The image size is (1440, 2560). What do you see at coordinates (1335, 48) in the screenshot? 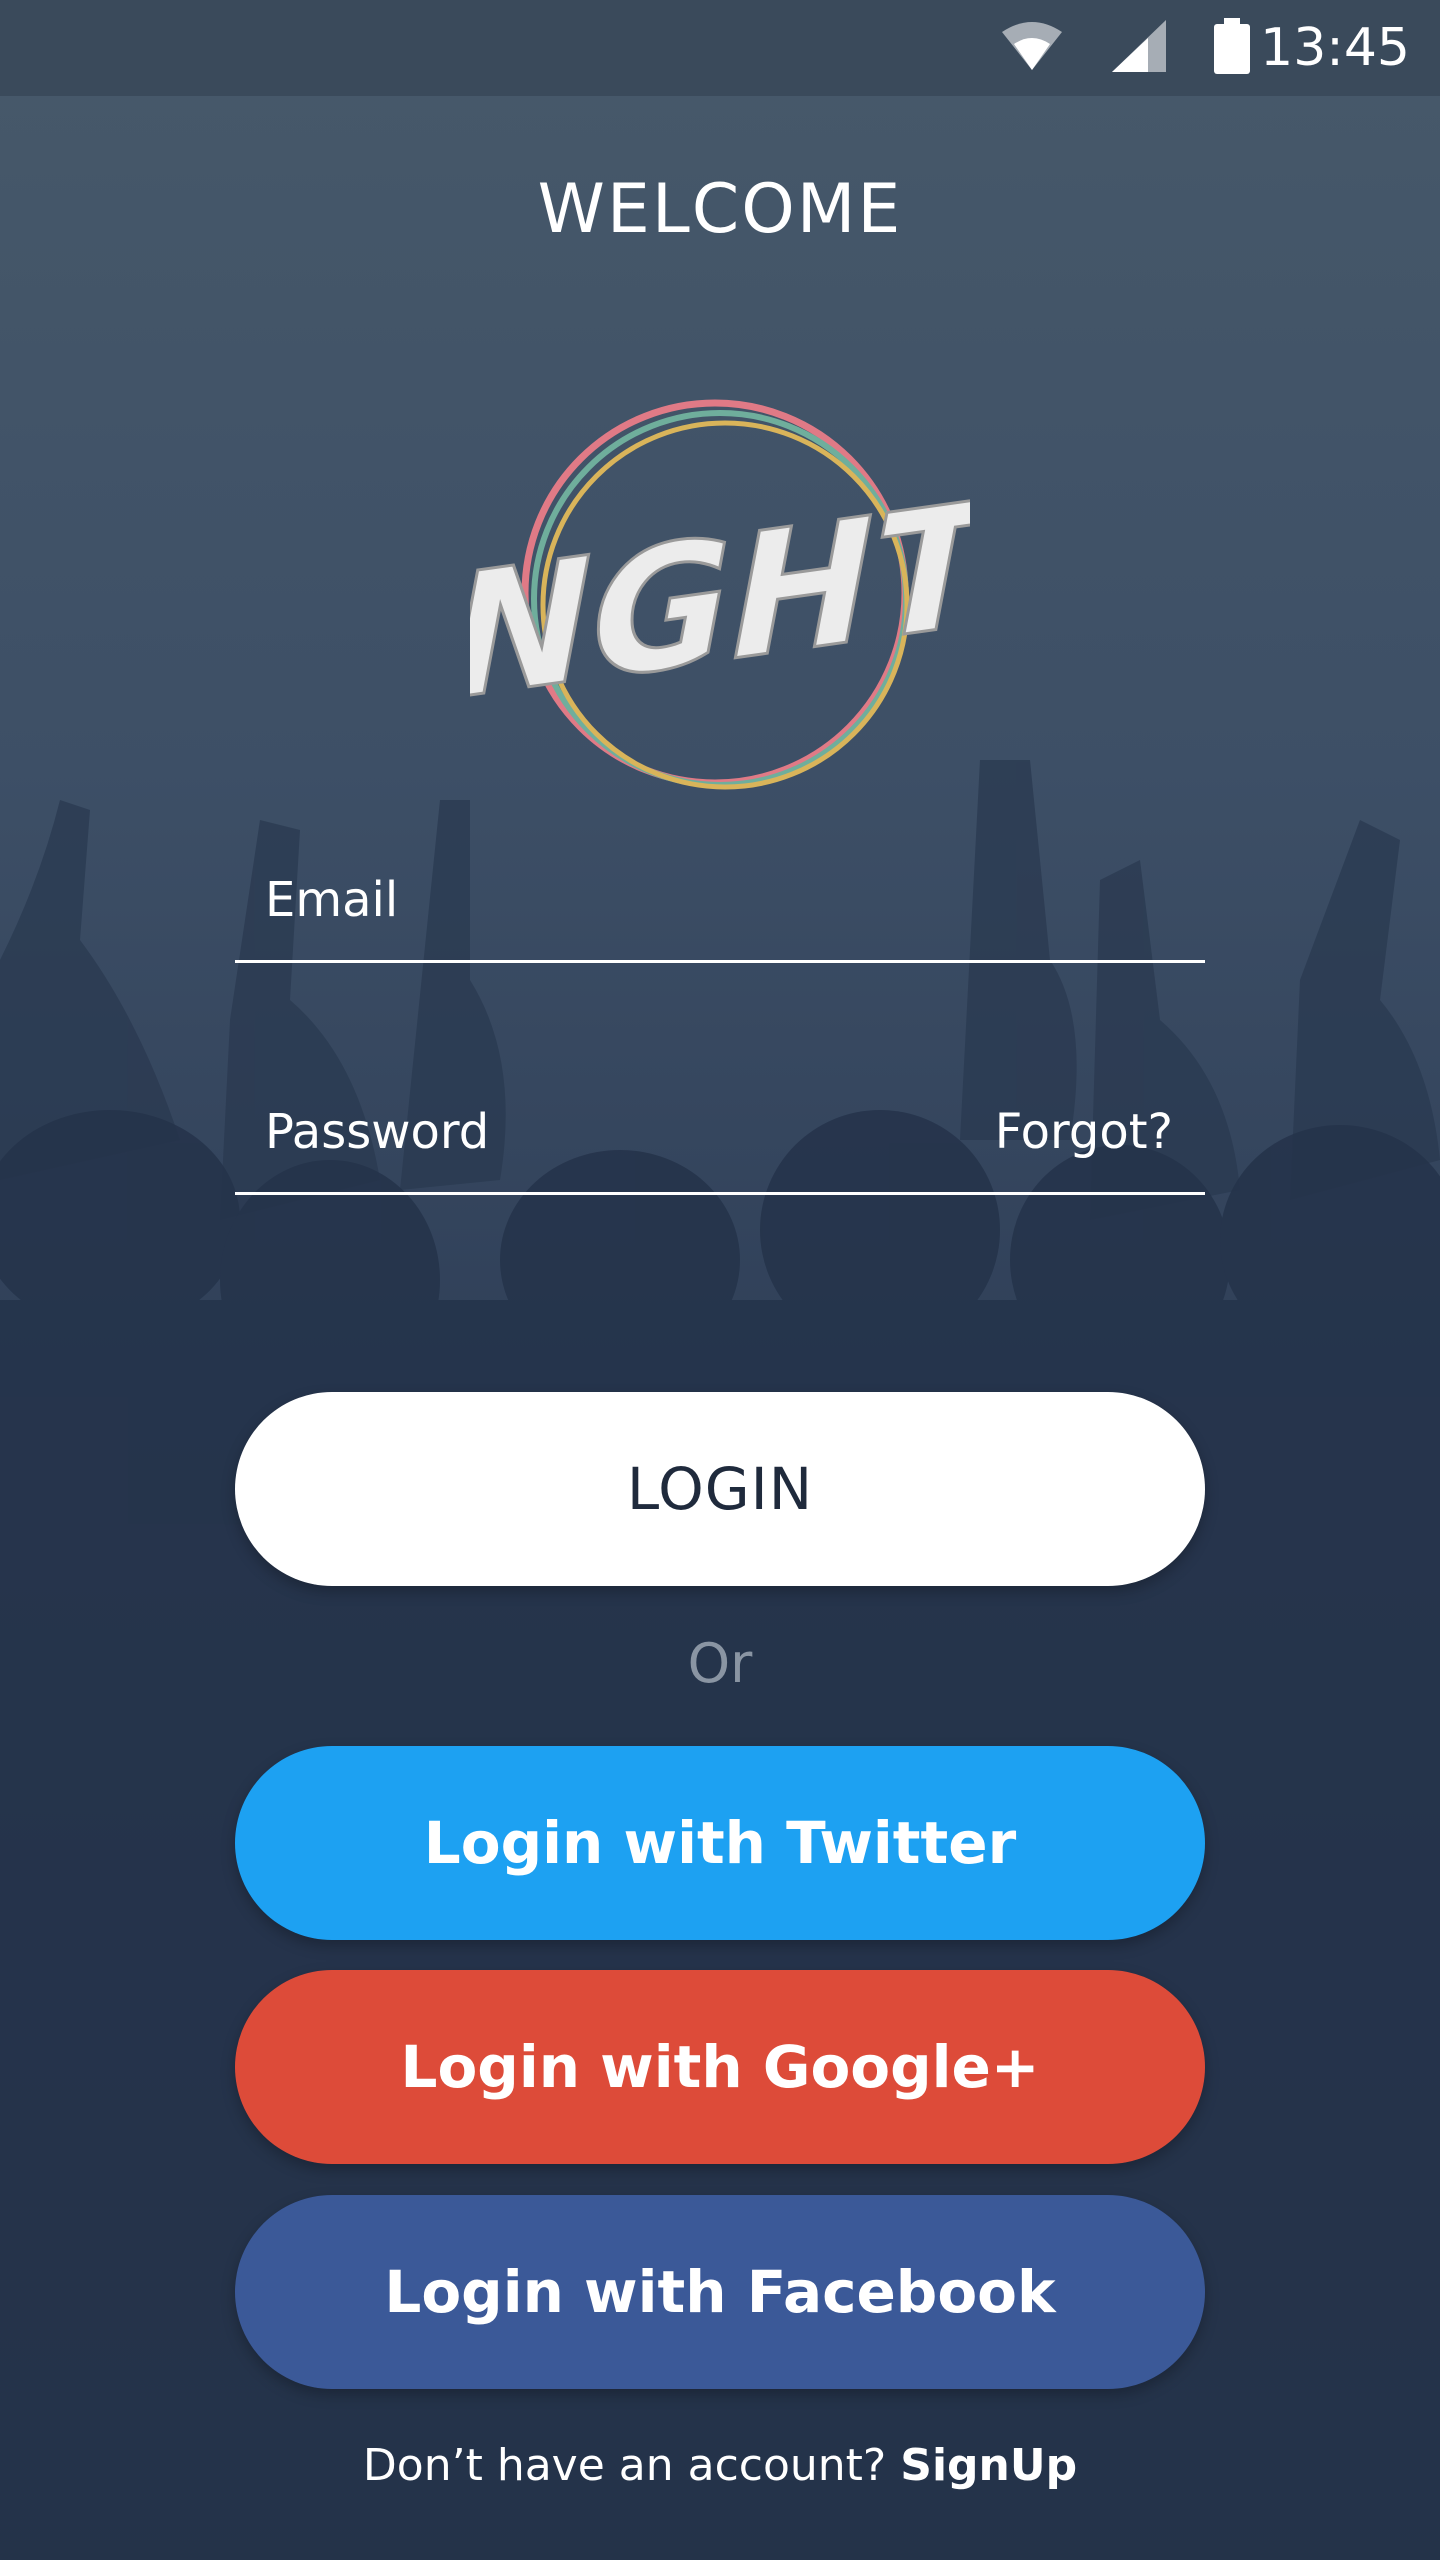
I see `status-time: 13:45` at bounding box center [1335, 48].